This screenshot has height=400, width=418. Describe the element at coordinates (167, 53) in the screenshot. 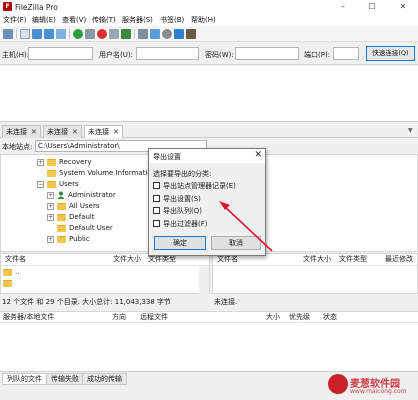

I see `username-input` at that location.